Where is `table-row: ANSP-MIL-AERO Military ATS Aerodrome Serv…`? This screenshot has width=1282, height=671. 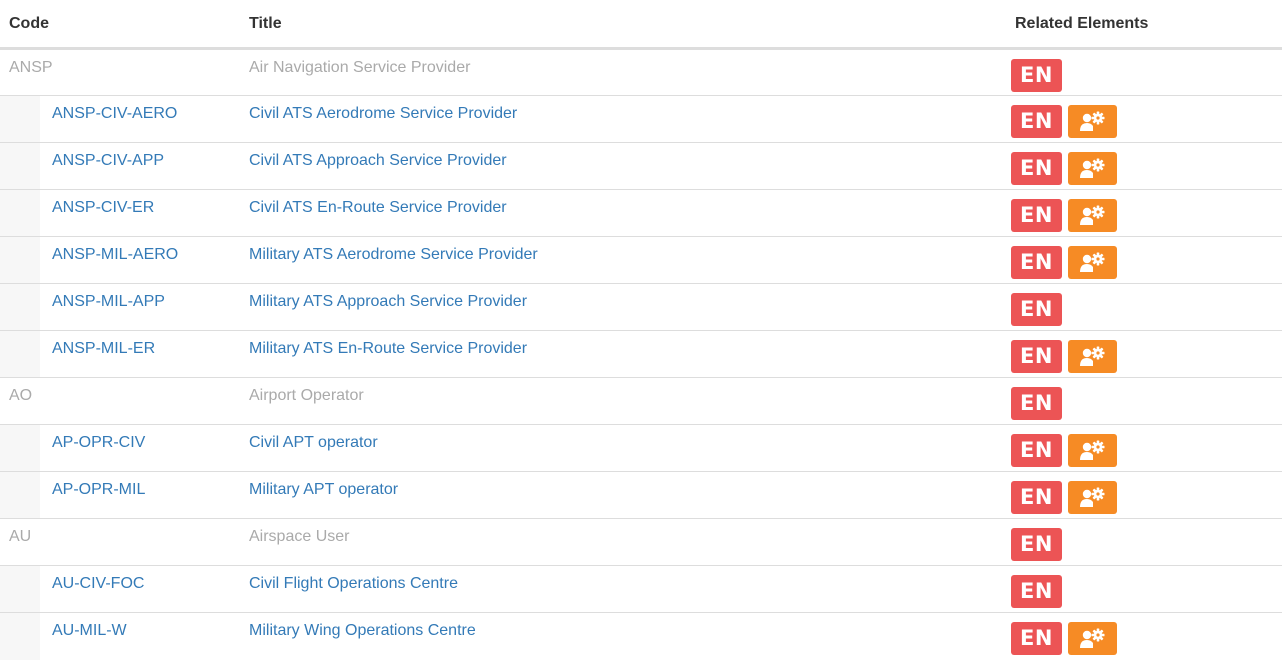
table-row: ANSP-MIL-AERO Military ATS Aerodrome Serv… is located at coordinates (641, 260).